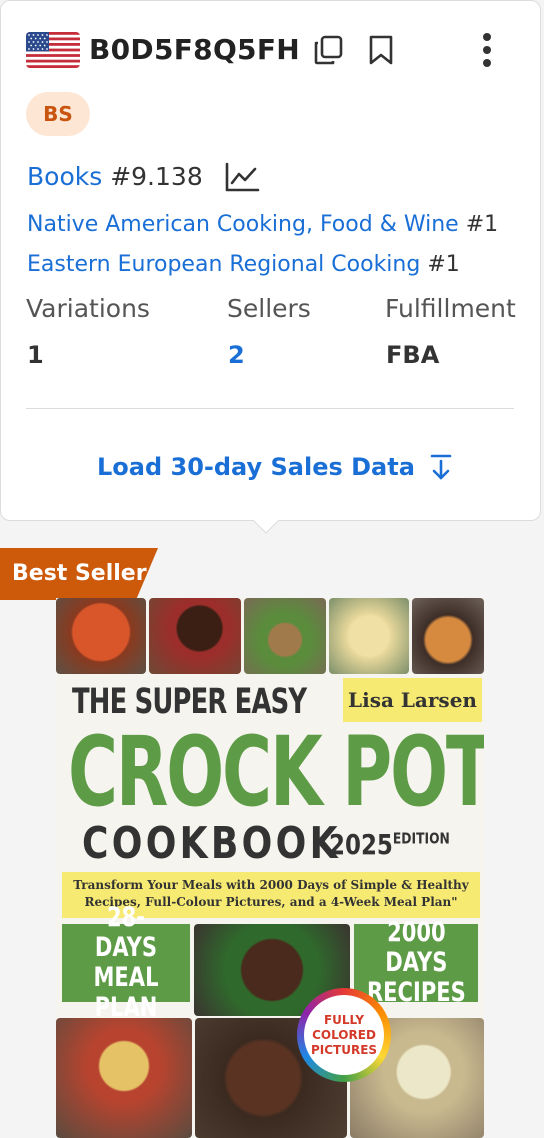 The width and height of the screenshot is (544, 1138). I want to click on fulfillment-value: FBA, so click(413, 355).